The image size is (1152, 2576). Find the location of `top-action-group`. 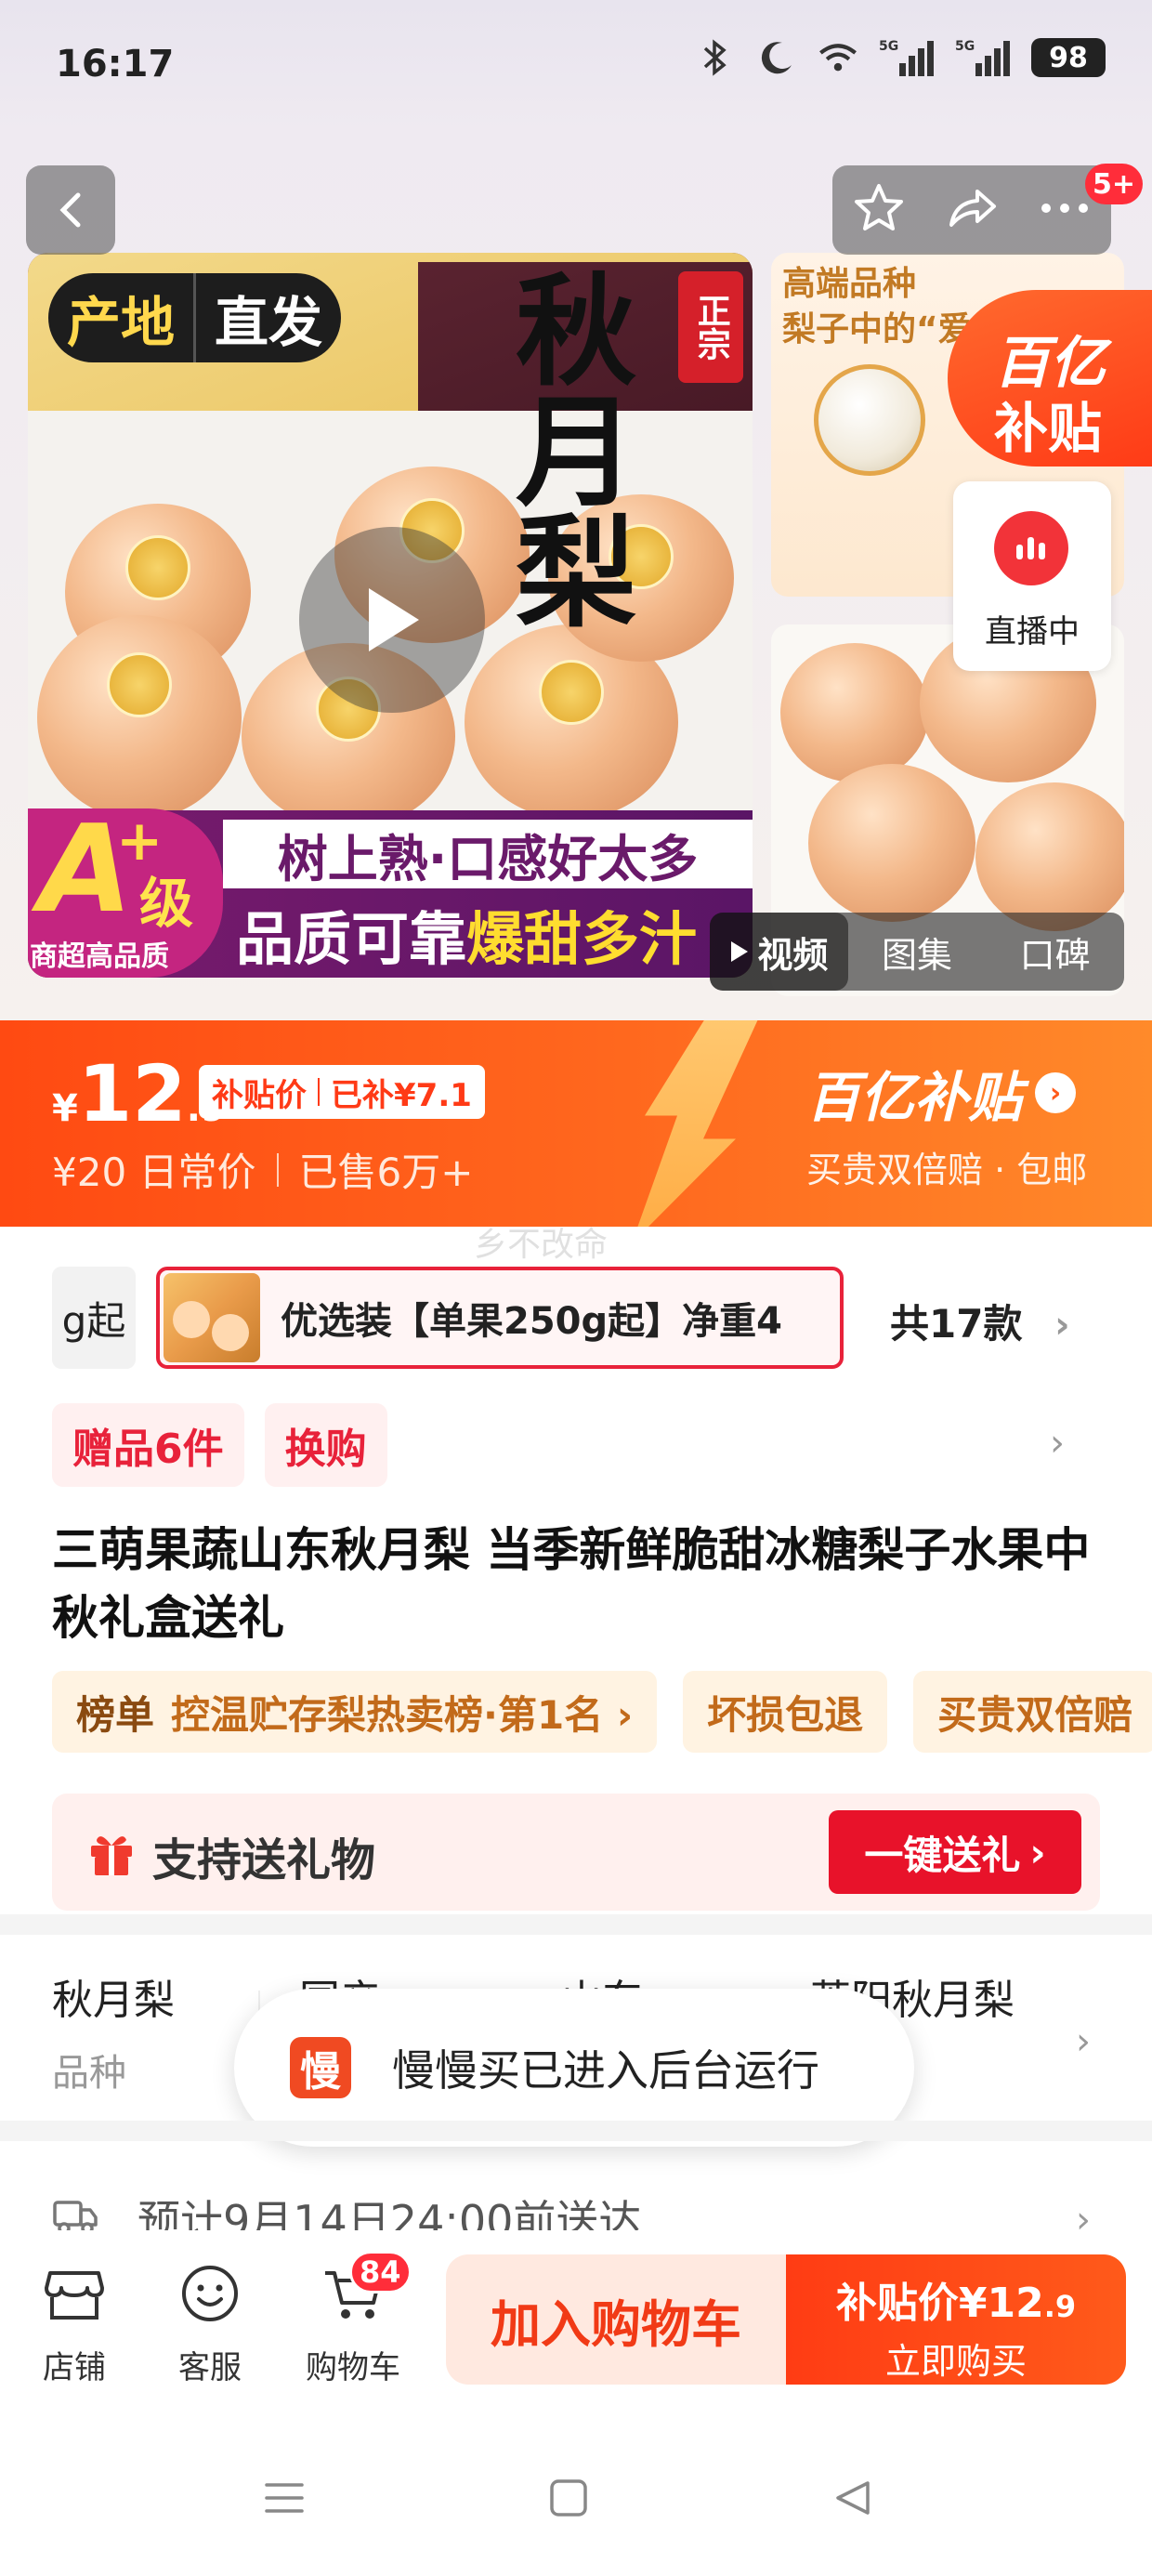

top-action-group is located at coordinates (971, 210).